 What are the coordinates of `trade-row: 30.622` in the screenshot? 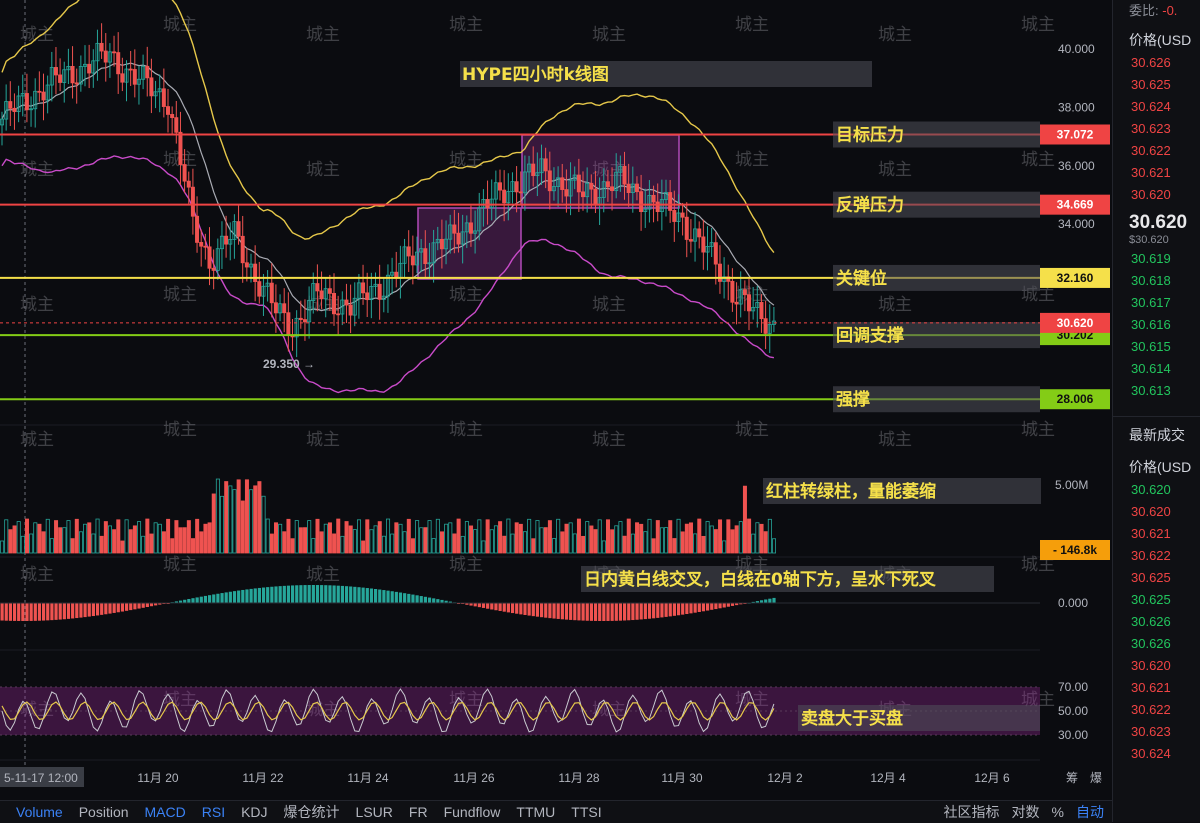 It's located at (1151, 555).